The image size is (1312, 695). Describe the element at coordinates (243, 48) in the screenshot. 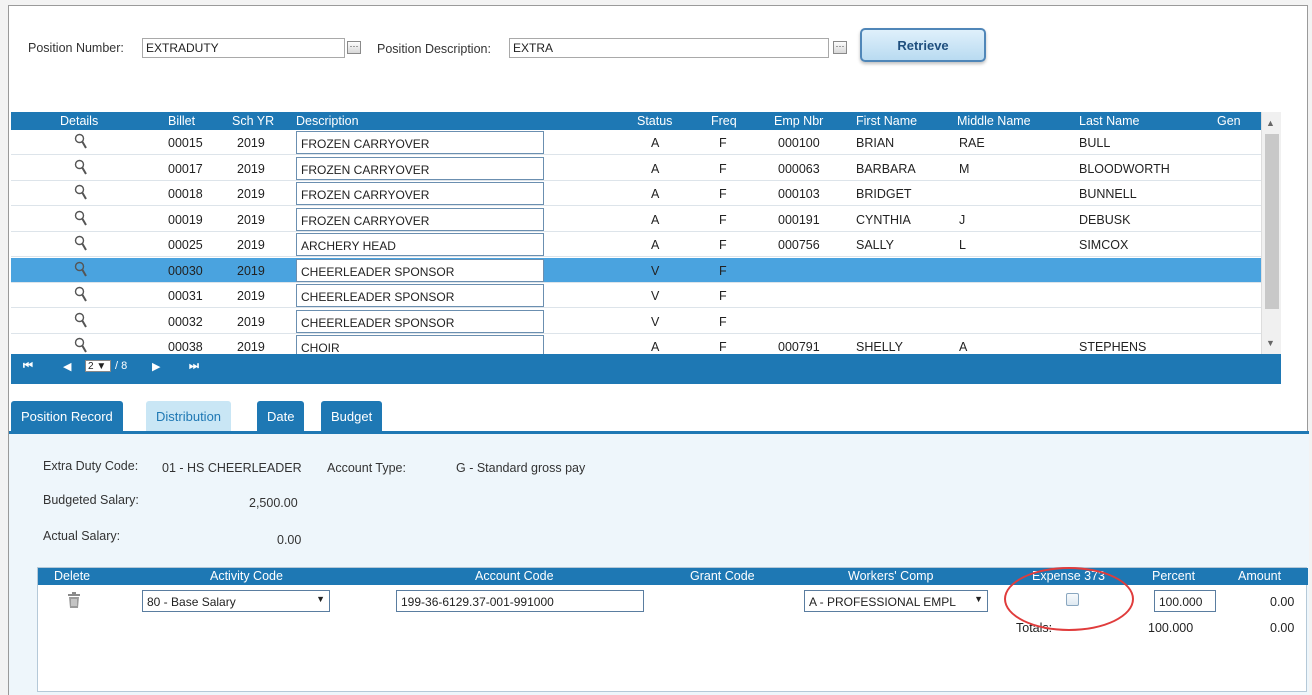

I see `position-number-input` at that location.